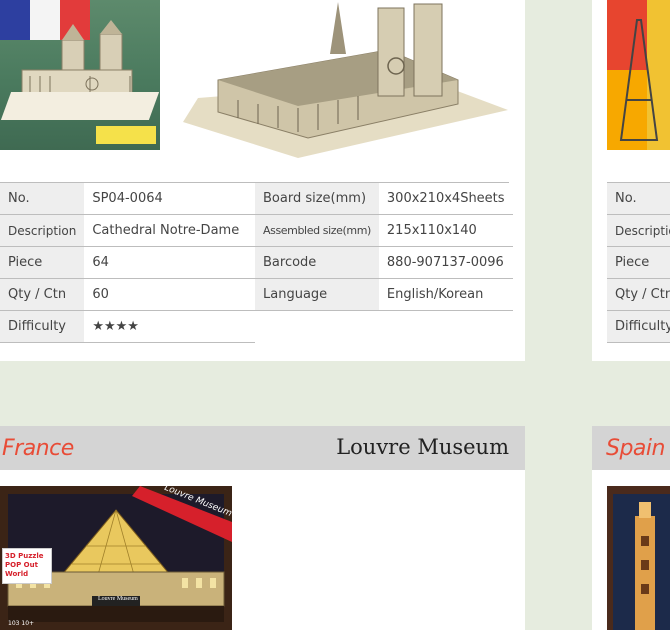 This screenshot has height=630, width=670. What do you see at coordinates (445, 230) in the screenshot?
I see `spec-value: 215x110x140` at bounding box center [445, 230].